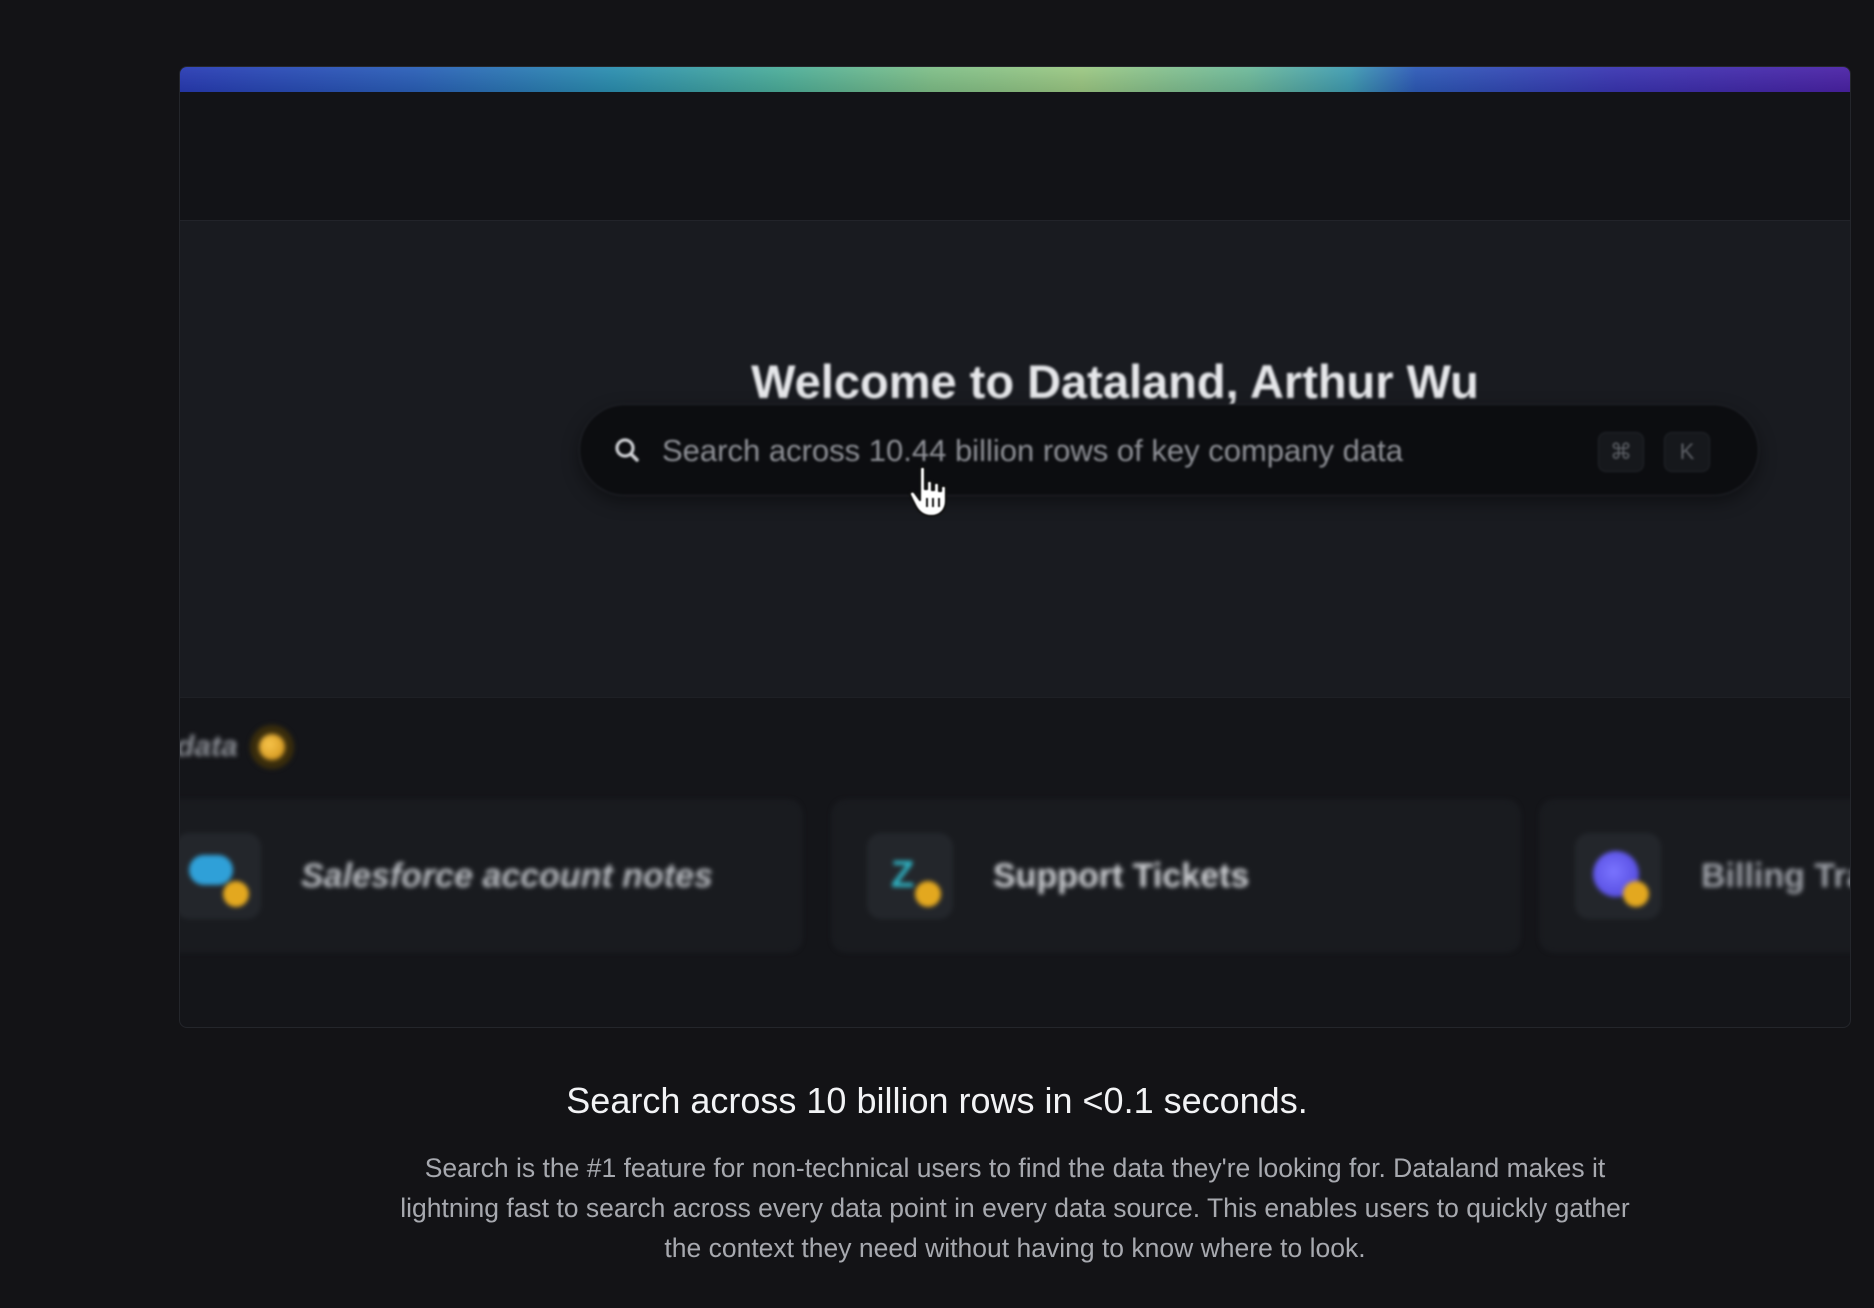 This screenshot has height=1308, width=1874. What do you see at coordinates (220, 876) in the screenshot?
I see `salesforce-cloud-icon` at bounding box center [220, 876].